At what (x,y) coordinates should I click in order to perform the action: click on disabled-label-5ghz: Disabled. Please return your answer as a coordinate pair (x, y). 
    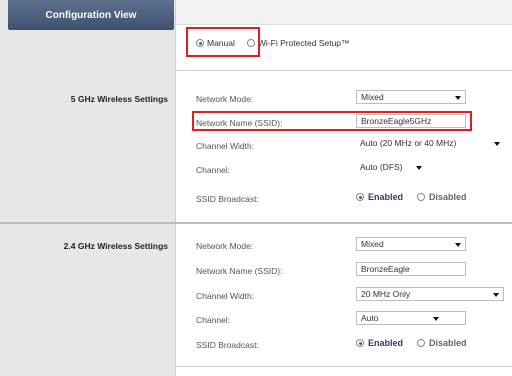
    Looking at the image, I should click on (448, 197).